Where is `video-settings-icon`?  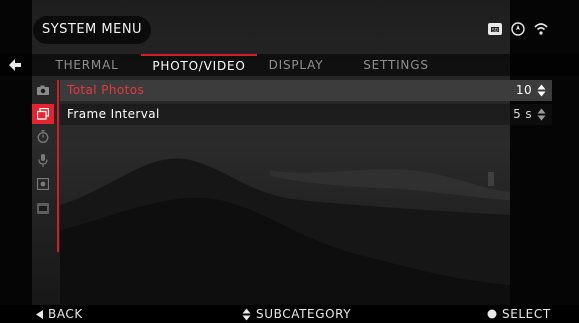 video-settings-icon is located at coordinates (43, 184).